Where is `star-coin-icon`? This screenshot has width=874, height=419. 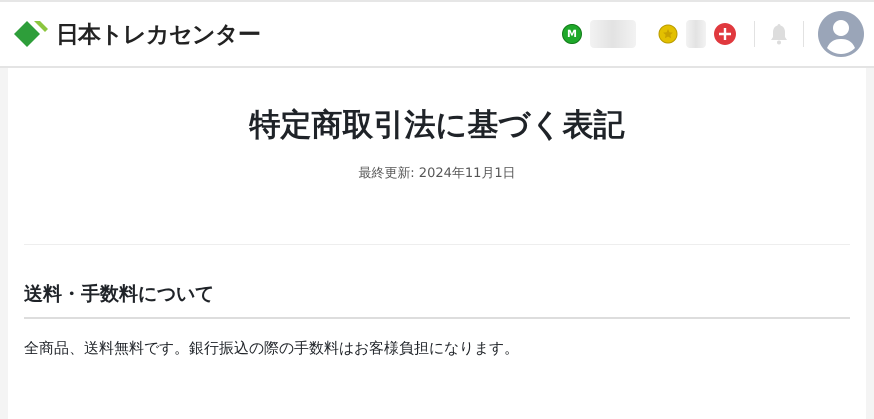 star-coin-icon is located at coordinates (668, 34).